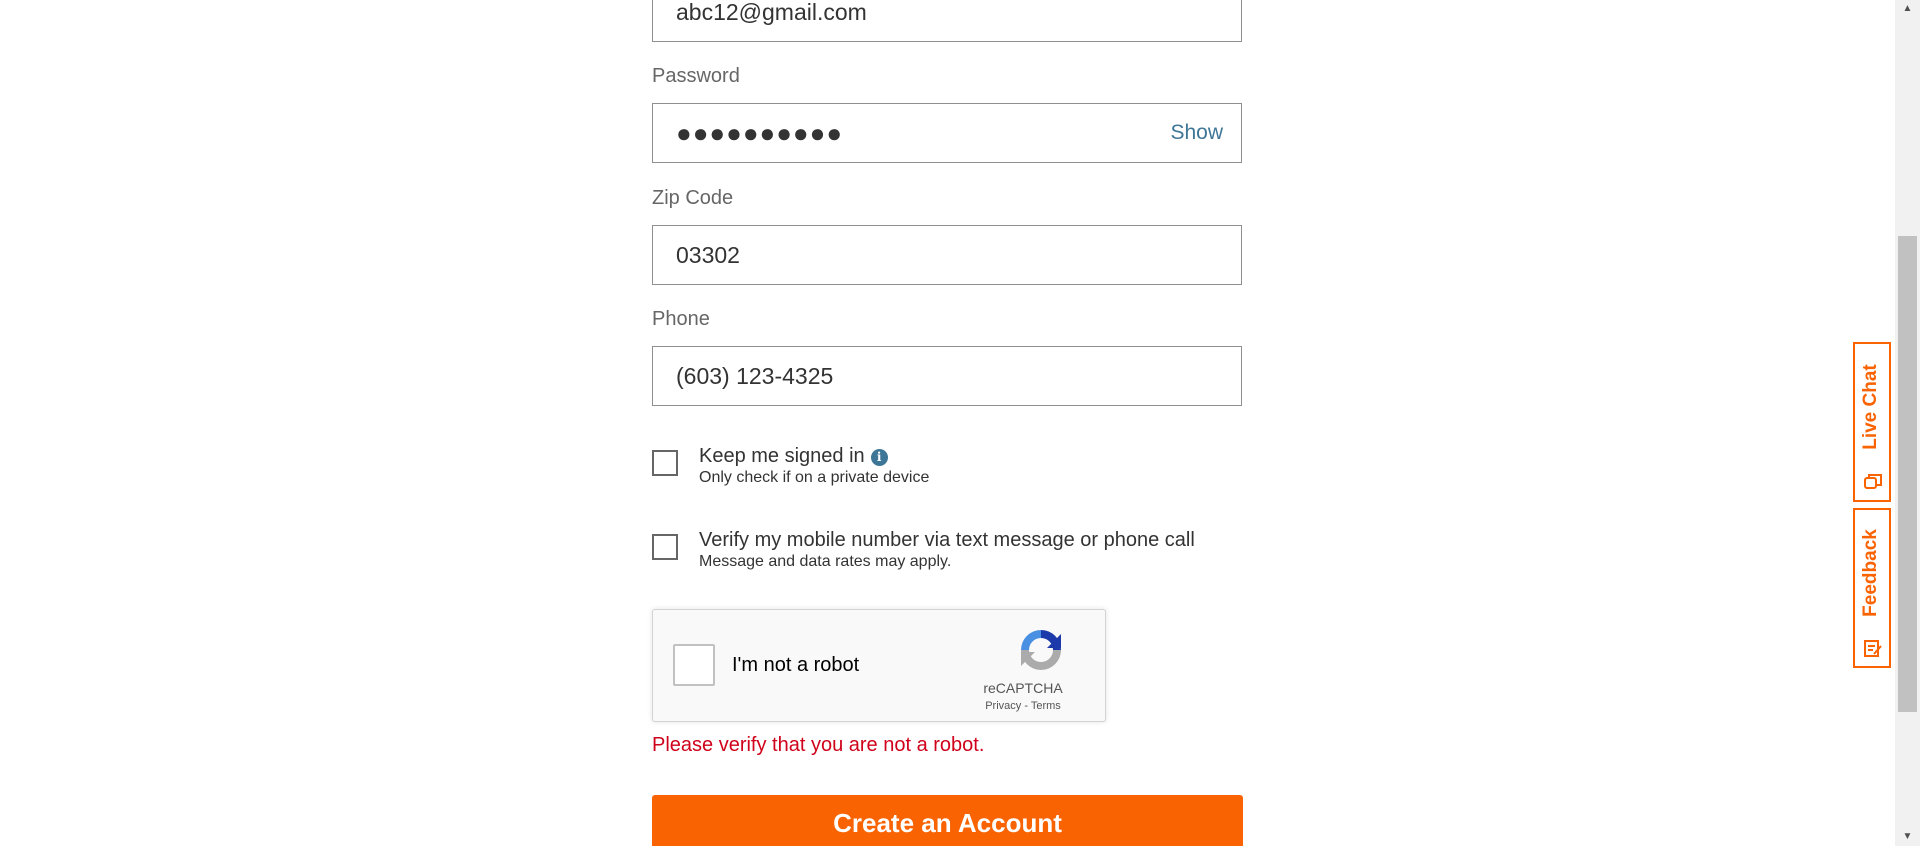  I want to click on password-value: ●●●●●●●●●●, so click(760, 133).